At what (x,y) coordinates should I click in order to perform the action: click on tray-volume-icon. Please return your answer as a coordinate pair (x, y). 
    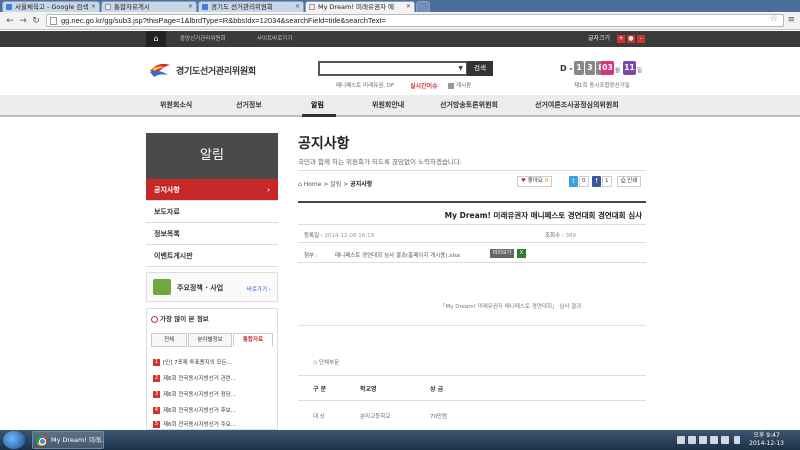
    Looking at the image, I should click on (725, 440).